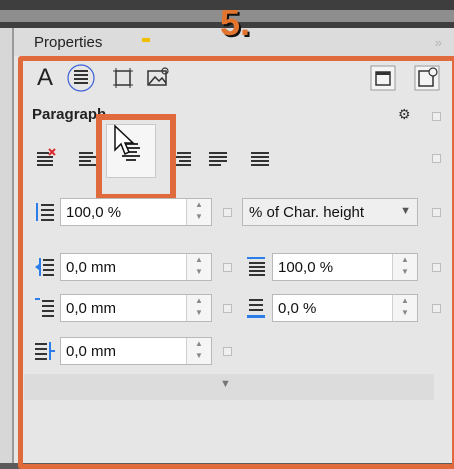 Image resolution: width=454 pixels, height=469 pixels. Describe the element at coordinates (91, 267) in the screenshot. I see `indent-left-value: 0,0 mm` at that location.